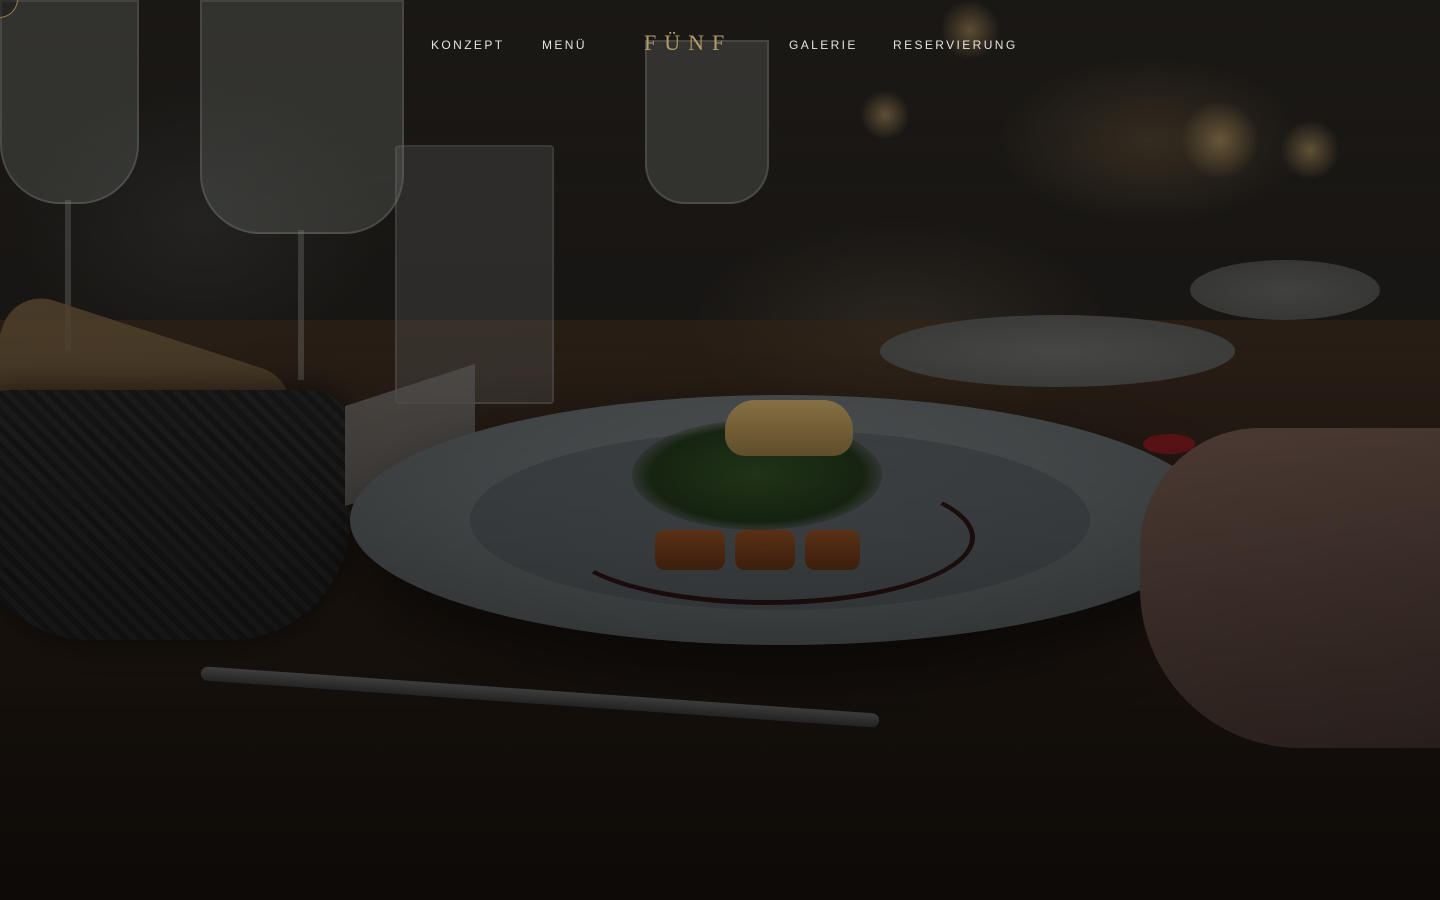 The image size is (1440, 900). Describe the element at coordinates (564, 45) in the screenshot. I see `nav-link-menu: MENÜ` at that location.